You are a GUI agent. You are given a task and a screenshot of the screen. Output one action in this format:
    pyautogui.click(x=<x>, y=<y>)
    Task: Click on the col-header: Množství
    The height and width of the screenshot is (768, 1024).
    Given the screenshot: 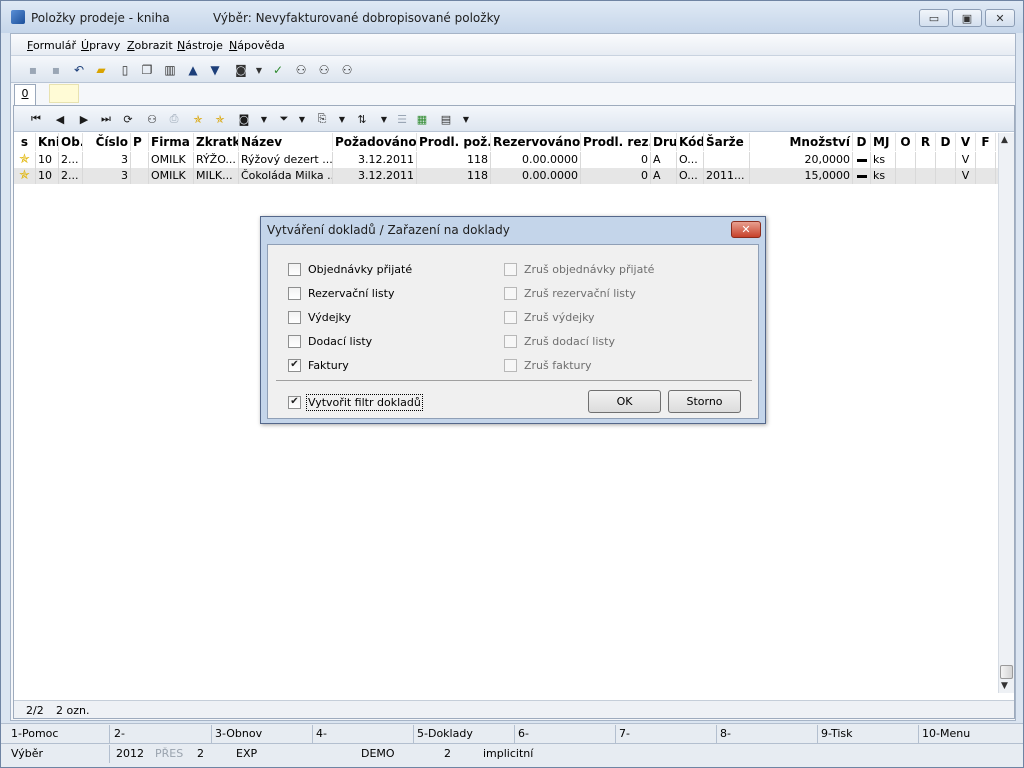 What is the action you would take?
    pyautogui.click(x=801, y=142)
    